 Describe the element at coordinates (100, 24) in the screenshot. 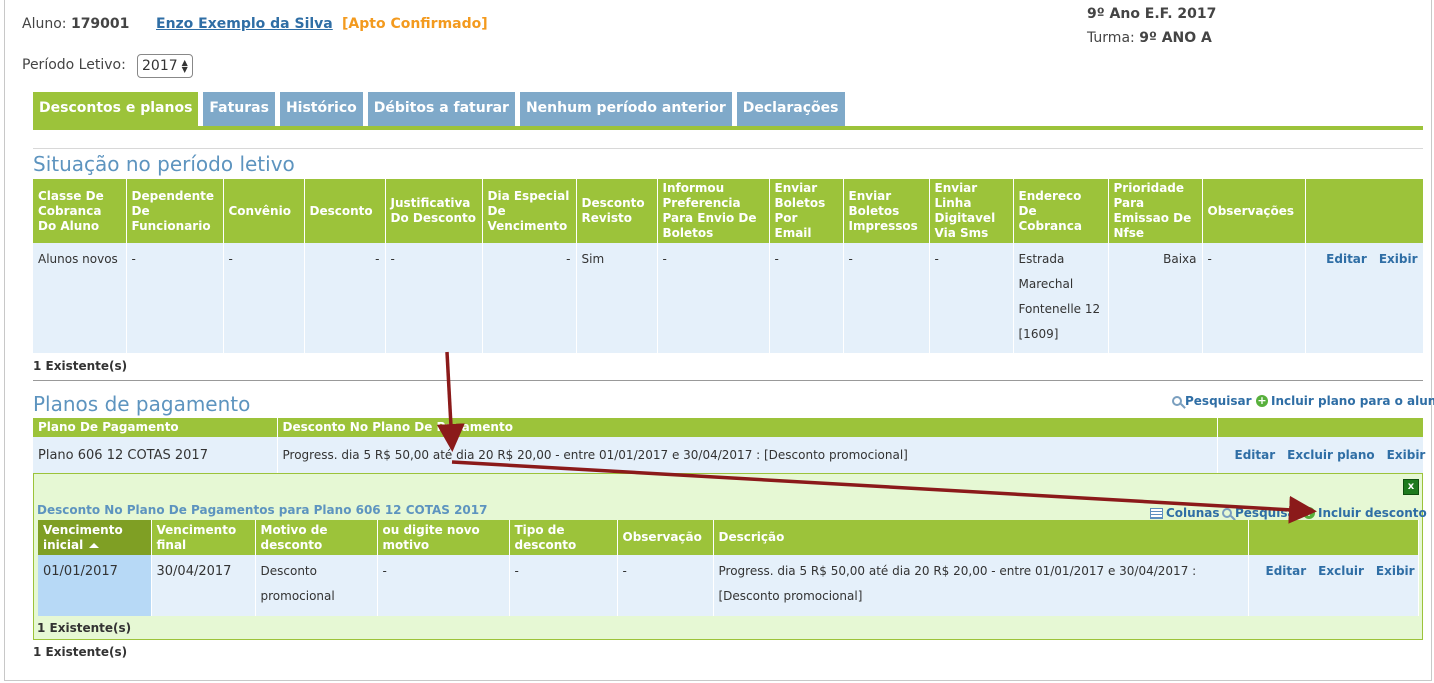

I see `aluno-id: 179001` at that location.